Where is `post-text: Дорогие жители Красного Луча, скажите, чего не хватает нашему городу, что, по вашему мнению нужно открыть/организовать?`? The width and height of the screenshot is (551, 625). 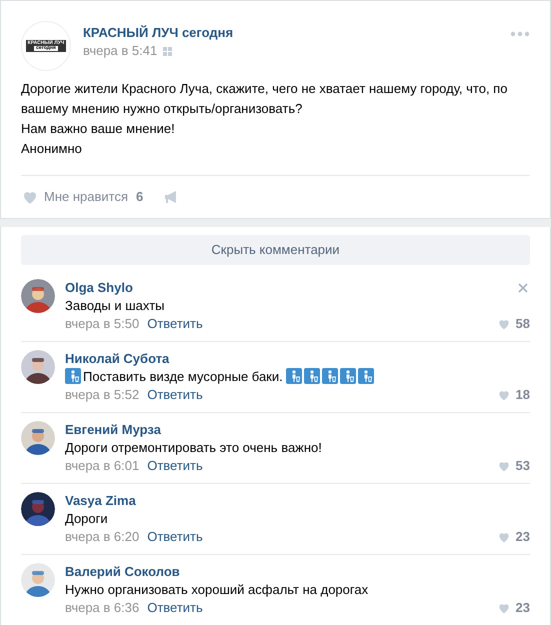
post-text: Дорогие жители Красного Луча, скажите, чего не хватает нашему городу, что, по вашему мнению нужно открыть/организовать? is located at coordinates (264, 99).